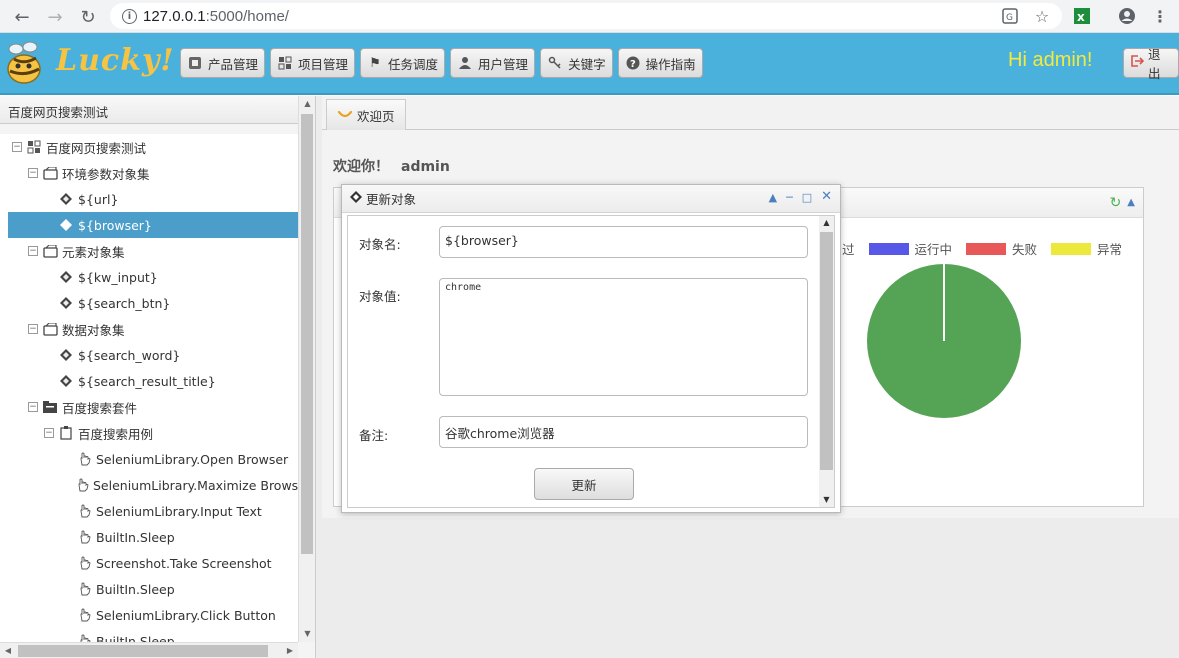 The image size is (1179, 658). Describe the element at coordinates (93, 252) in the screenshot. I see `tree-node-label: 元素对象集` at that location.